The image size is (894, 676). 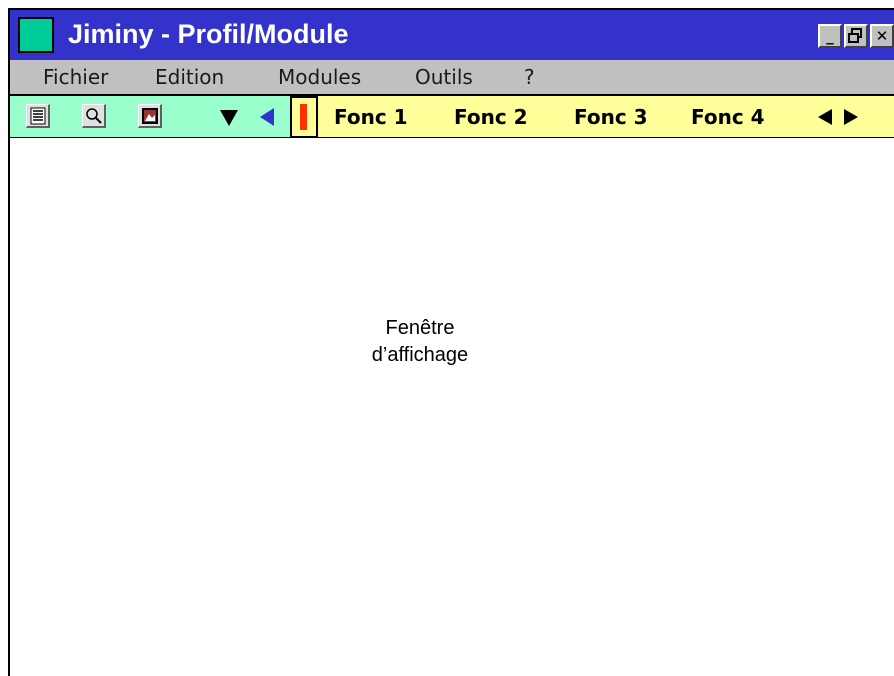 I want to click on function-bar: Fonc 1 Fonc 2 Fonc 3 Fonc 4, so click(x=606, y=117).